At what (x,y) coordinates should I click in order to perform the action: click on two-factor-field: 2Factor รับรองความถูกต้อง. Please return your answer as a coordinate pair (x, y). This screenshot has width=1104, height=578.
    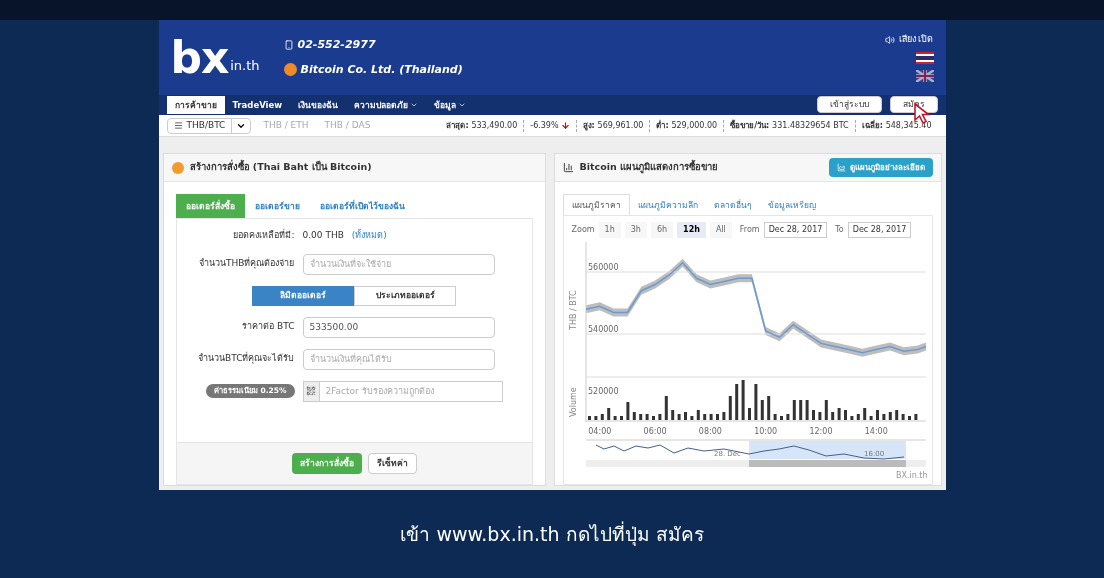
    Looking at the image, I should click on (411, 391).